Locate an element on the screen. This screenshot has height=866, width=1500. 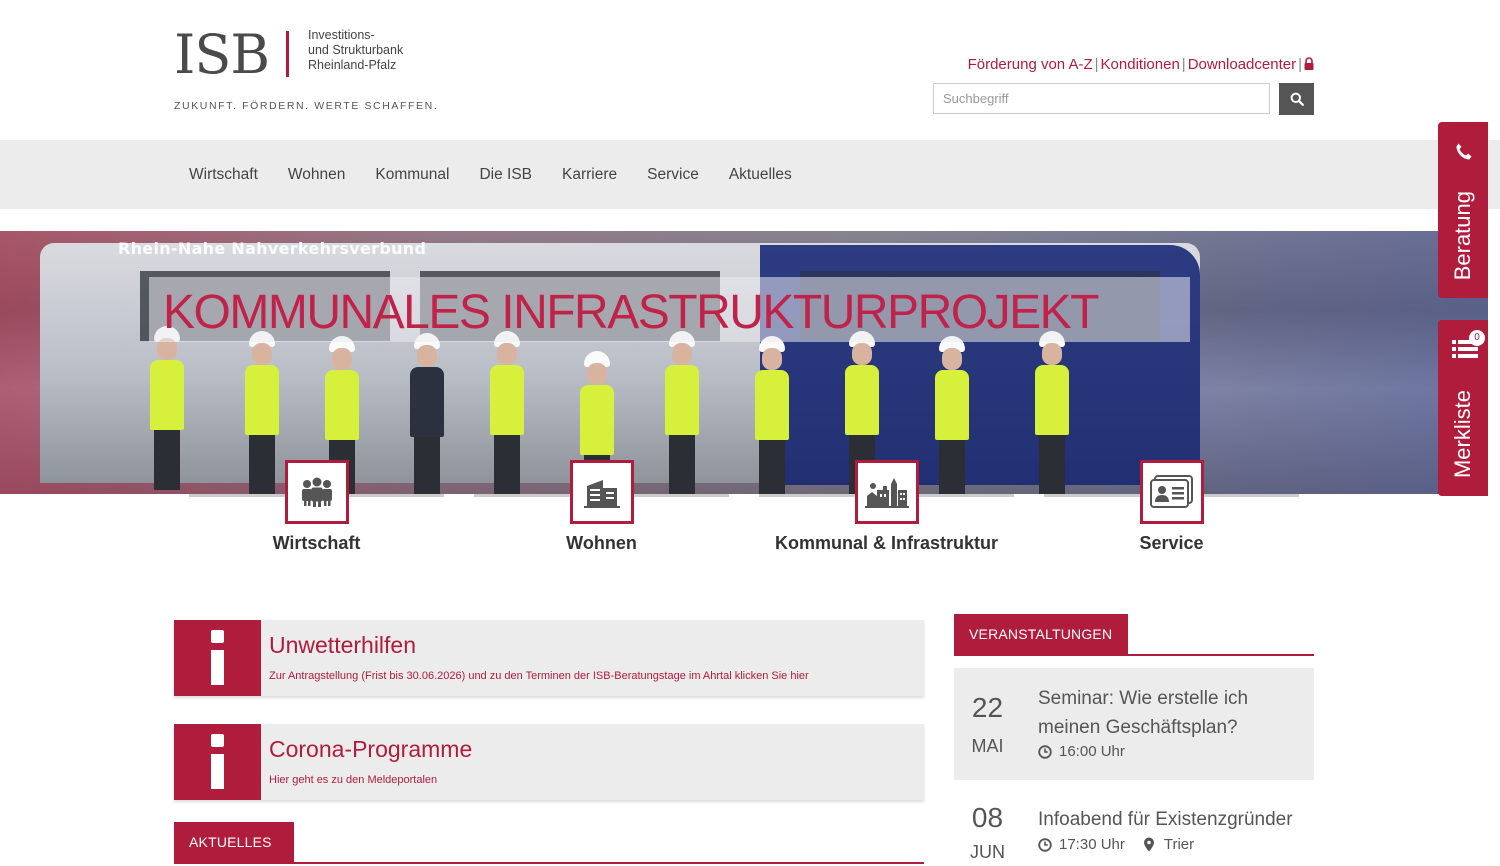
category-wohnen: Wohnen is located at coordinates (594, 520).